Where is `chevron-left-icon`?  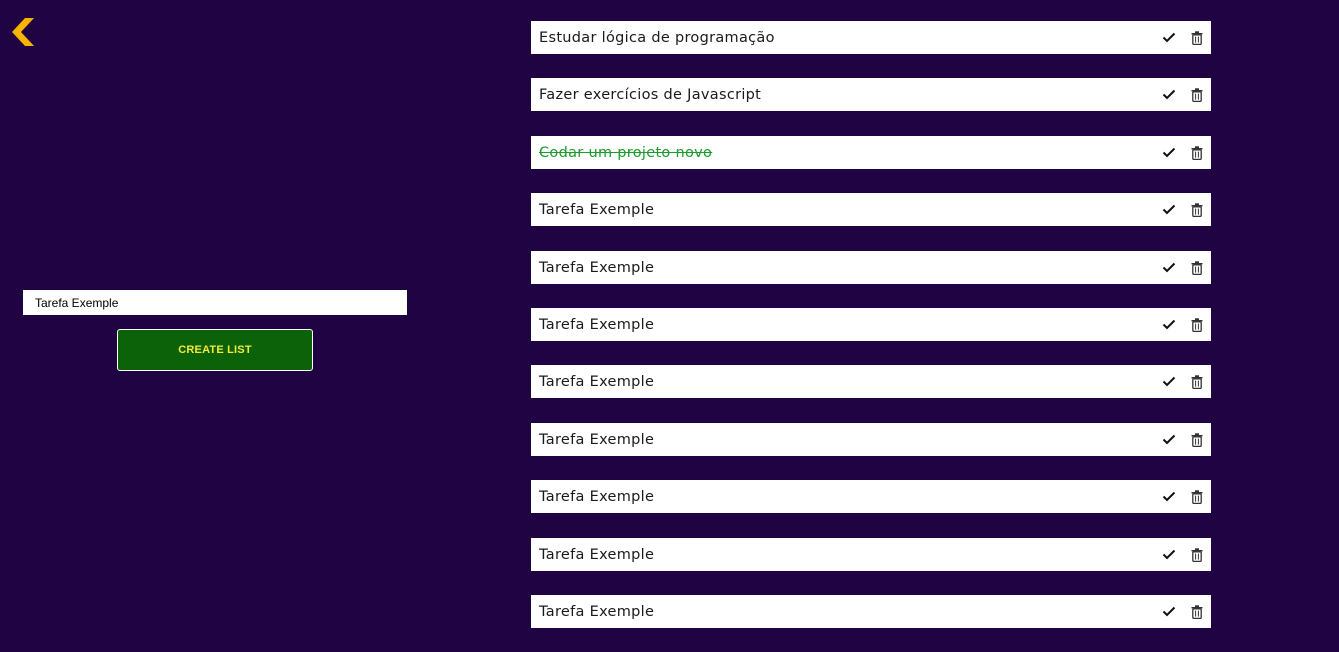 chevron-left-icon is located at coordinates (23, 32).